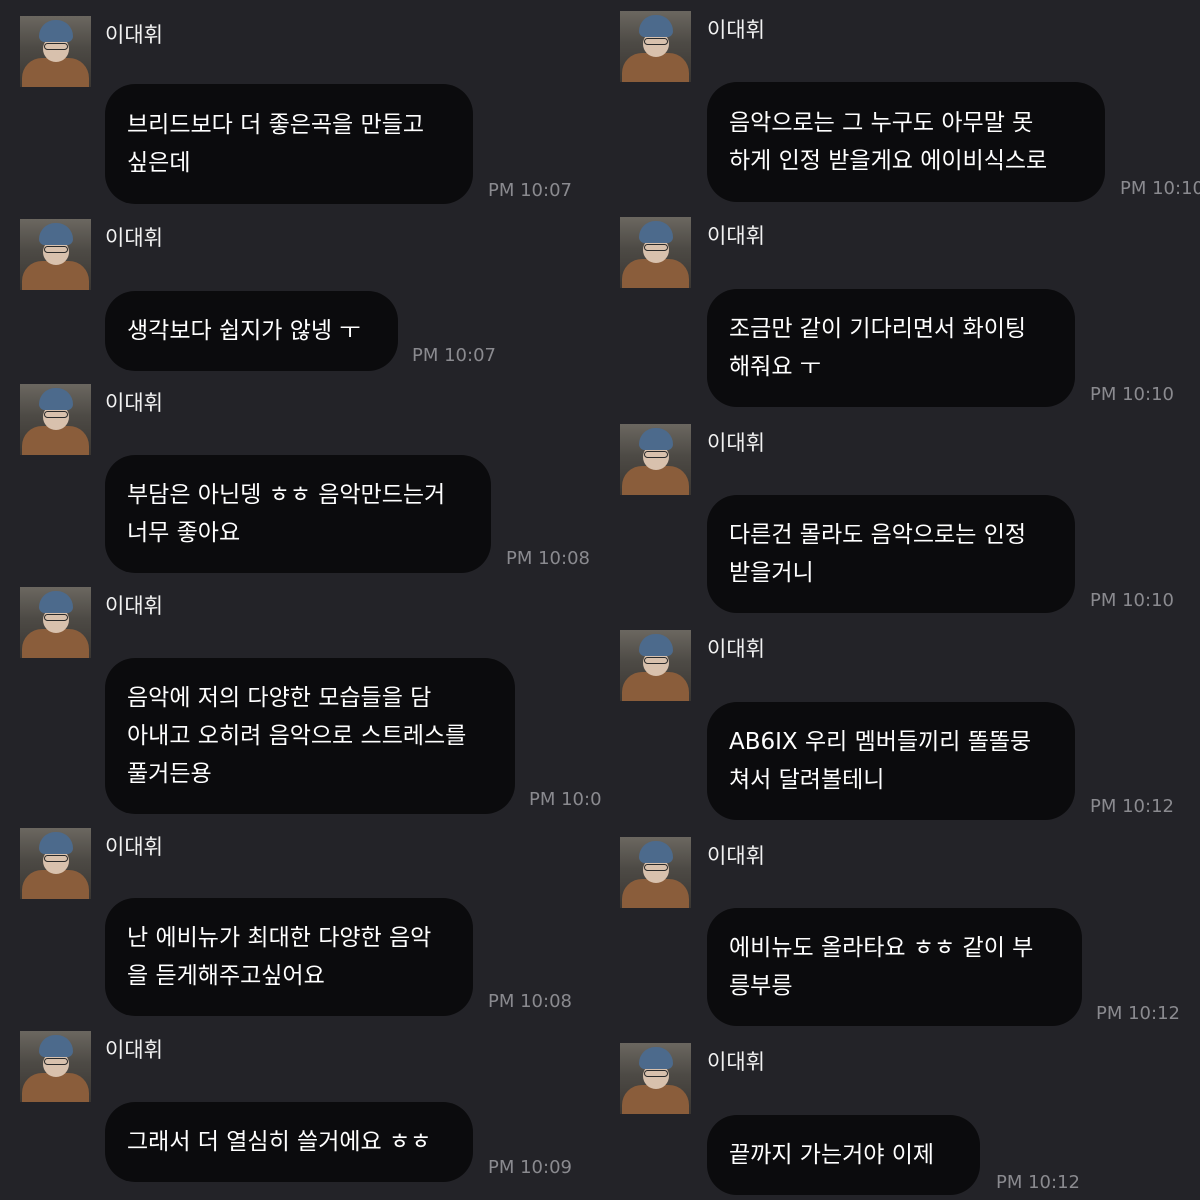 The height and width of the screenshot is (1200, 1200). Describe the element at coordinates (565, 799) in the screenshot. I see `message-timestamp: PM 10:0` at that location.